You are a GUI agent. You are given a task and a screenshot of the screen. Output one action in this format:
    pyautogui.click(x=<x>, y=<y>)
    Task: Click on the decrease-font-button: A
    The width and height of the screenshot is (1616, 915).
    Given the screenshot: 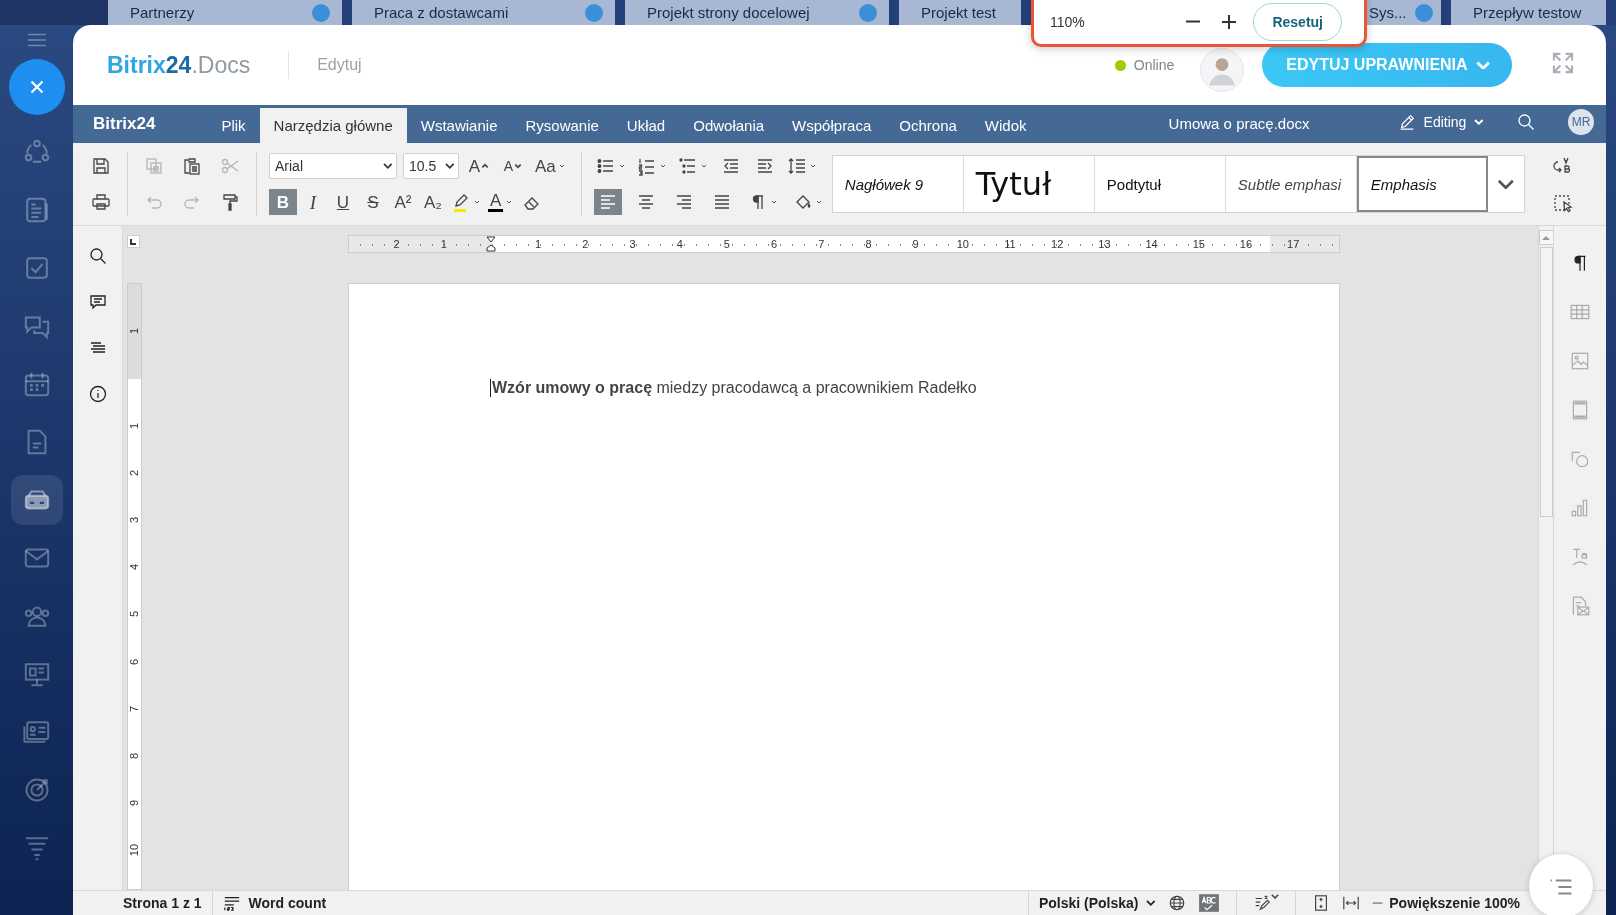 What is the action you would take?
    pyautogui.click(x=513, y=166)
    